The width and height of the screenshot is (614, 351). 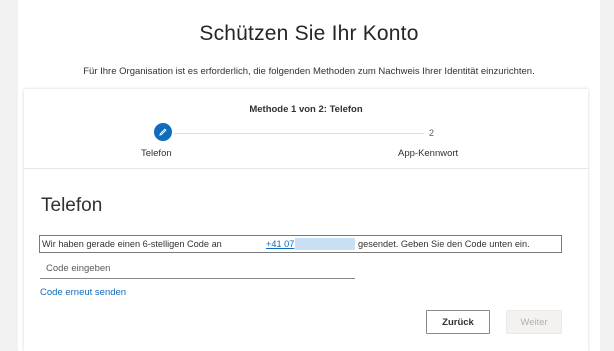 I want to click on redacted-number, so click(x=325, y=244).